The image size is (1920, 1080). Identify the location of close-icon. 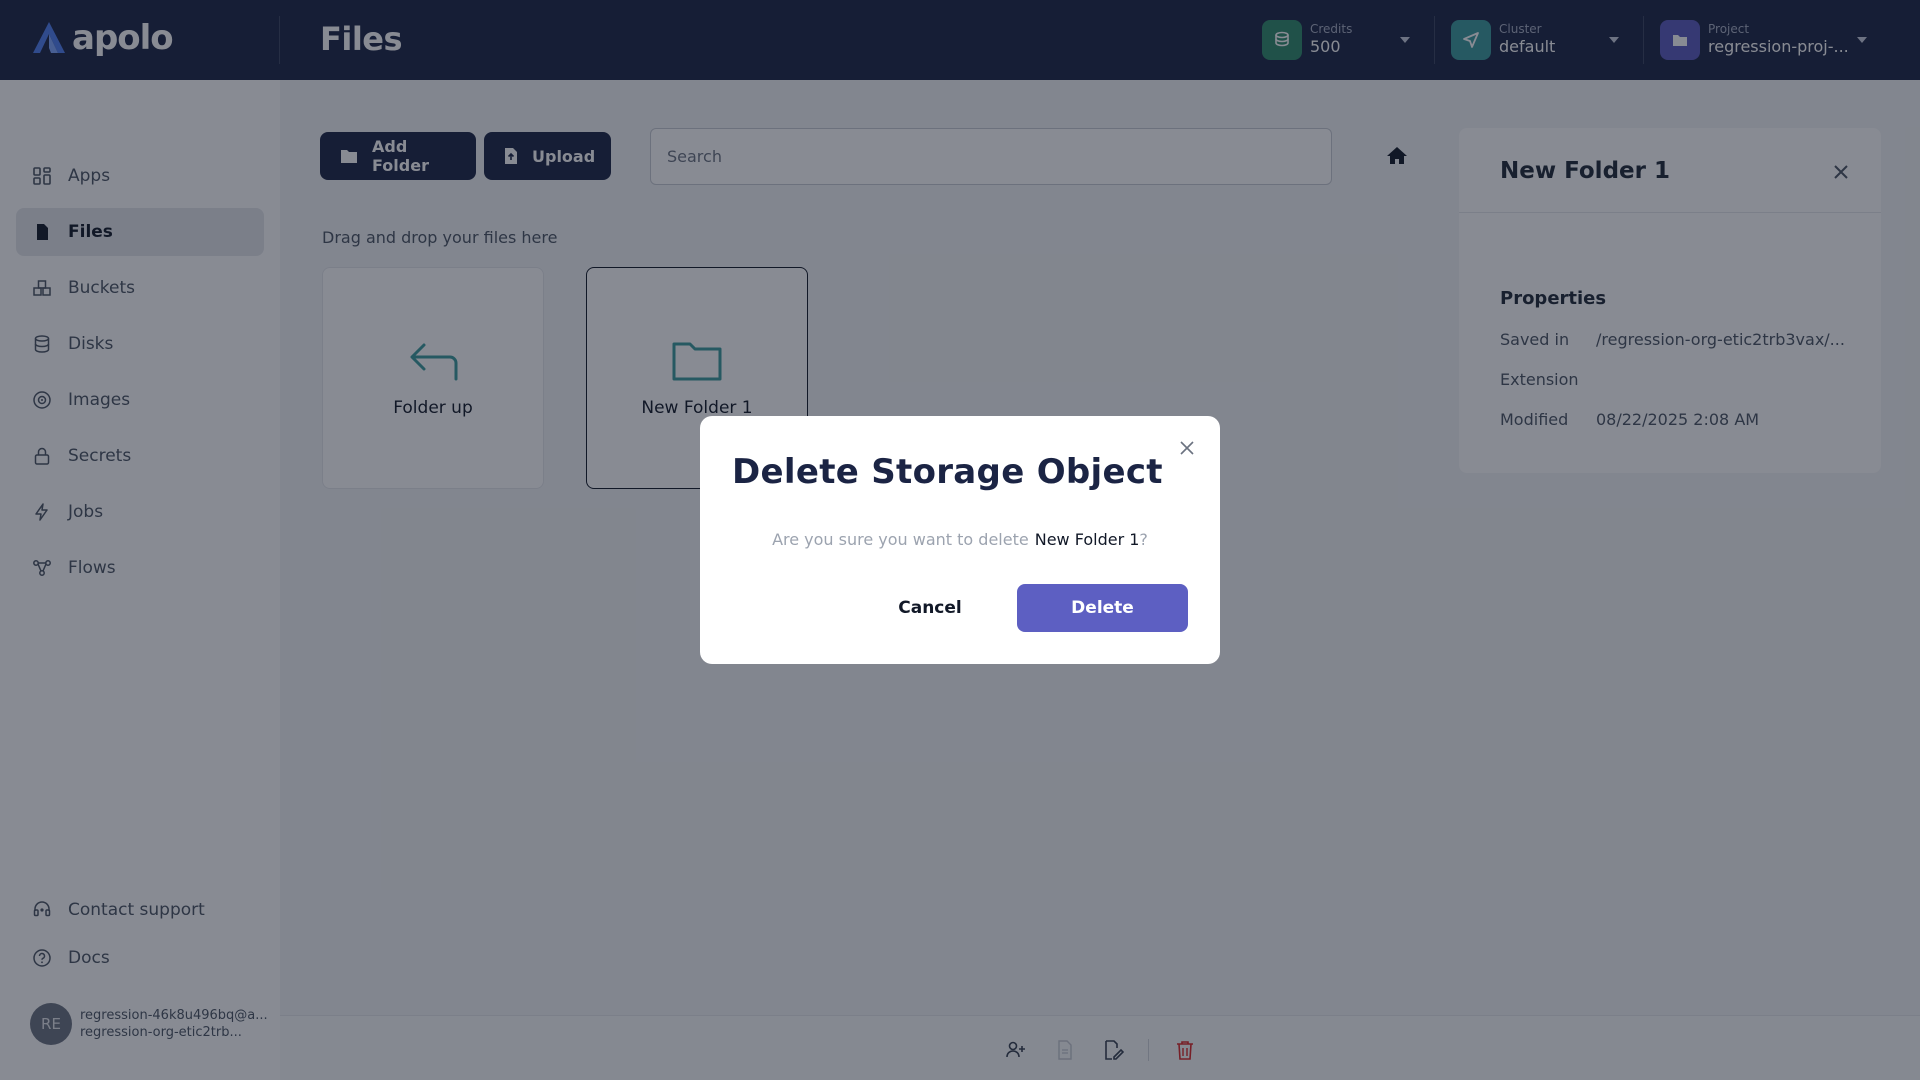
(1187, 448).